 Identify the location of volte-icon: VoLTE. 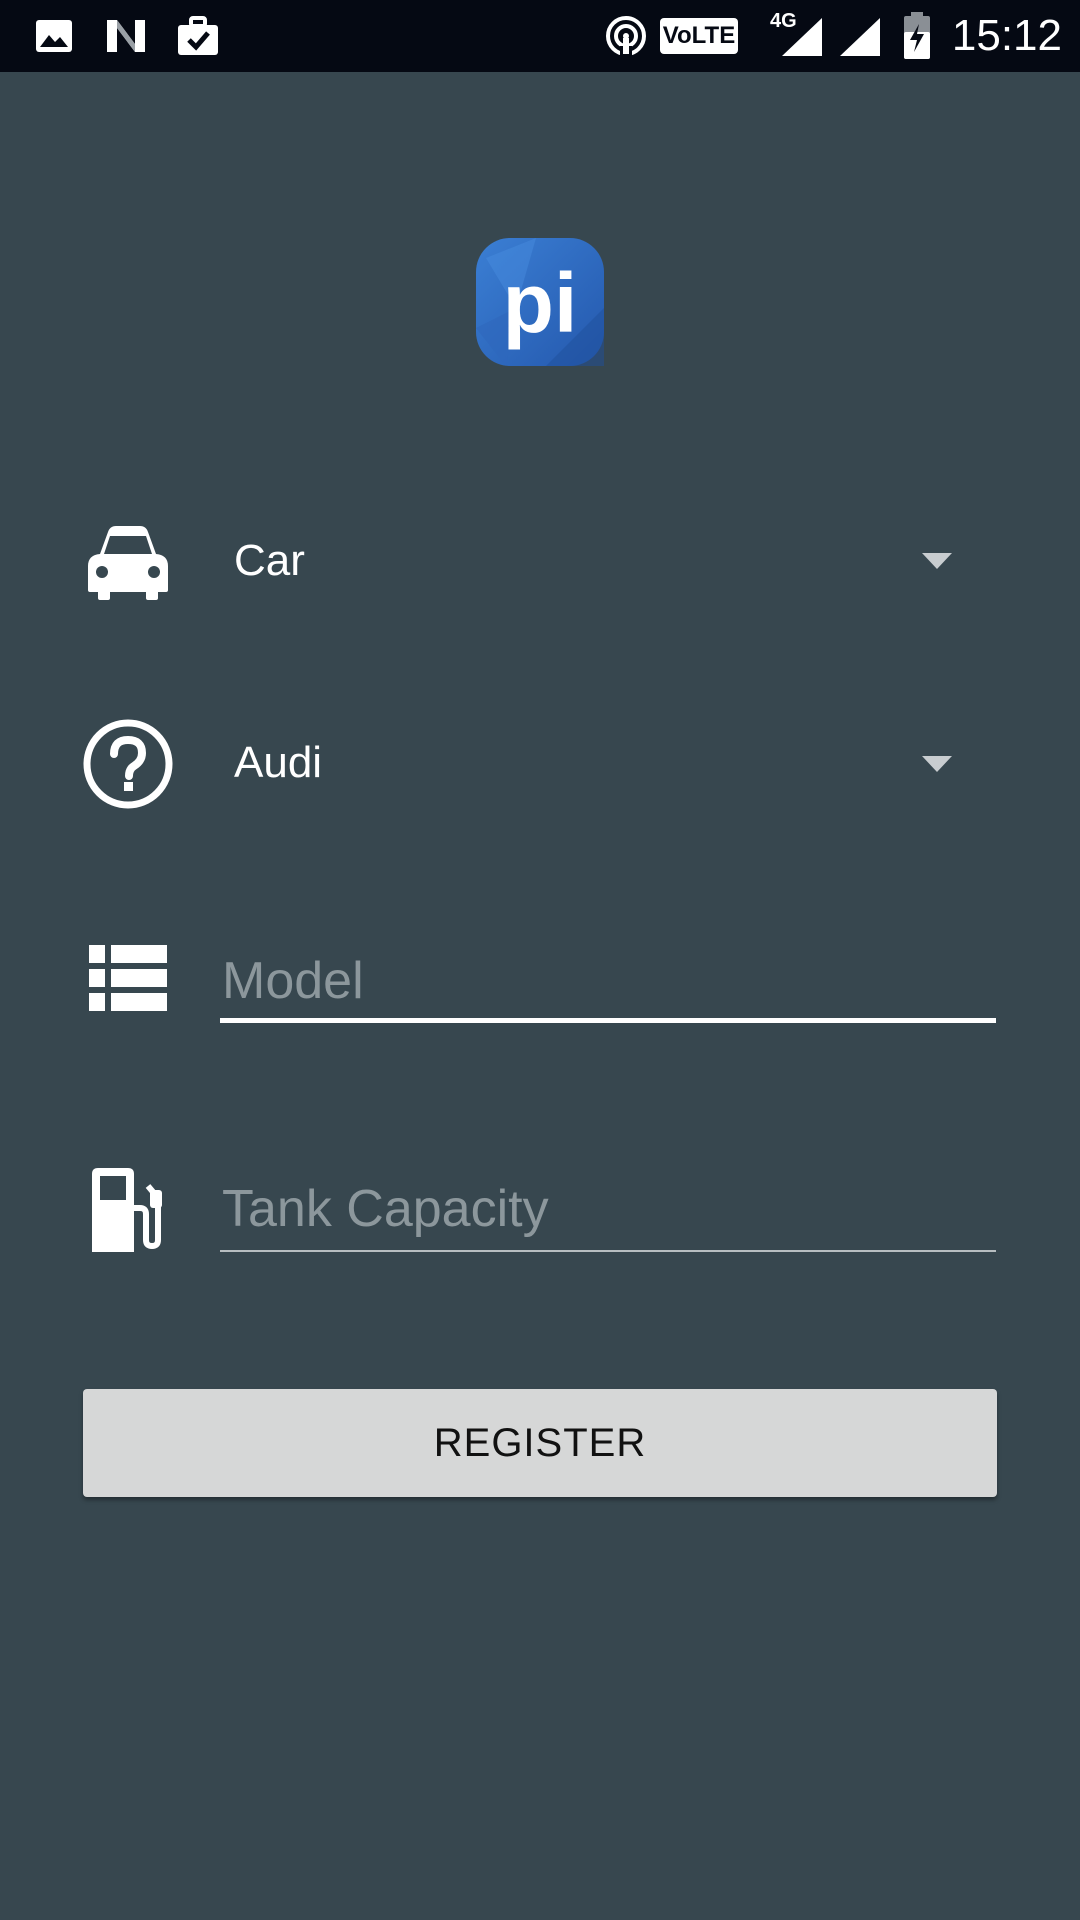
(699, 36).